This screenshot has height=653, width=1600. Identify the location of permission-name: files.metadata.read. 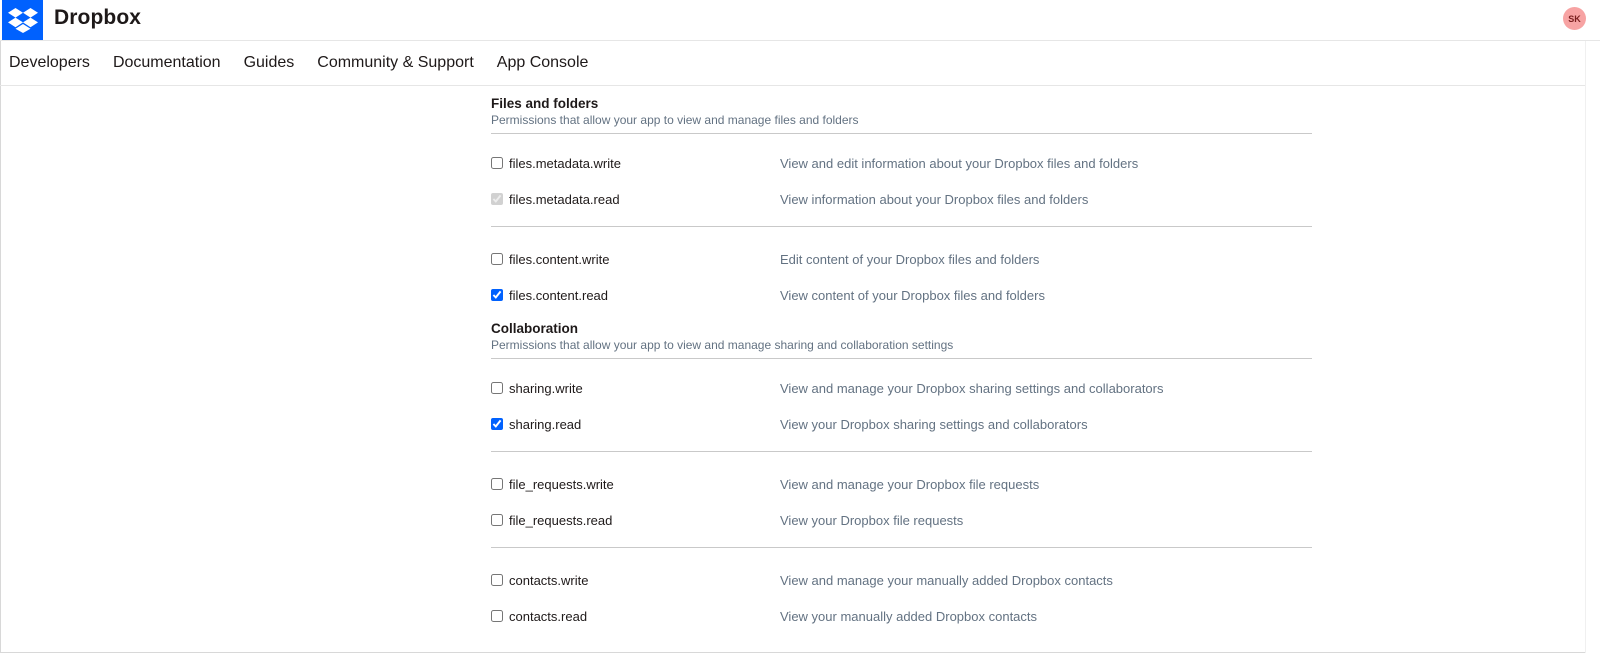
(564, 199).